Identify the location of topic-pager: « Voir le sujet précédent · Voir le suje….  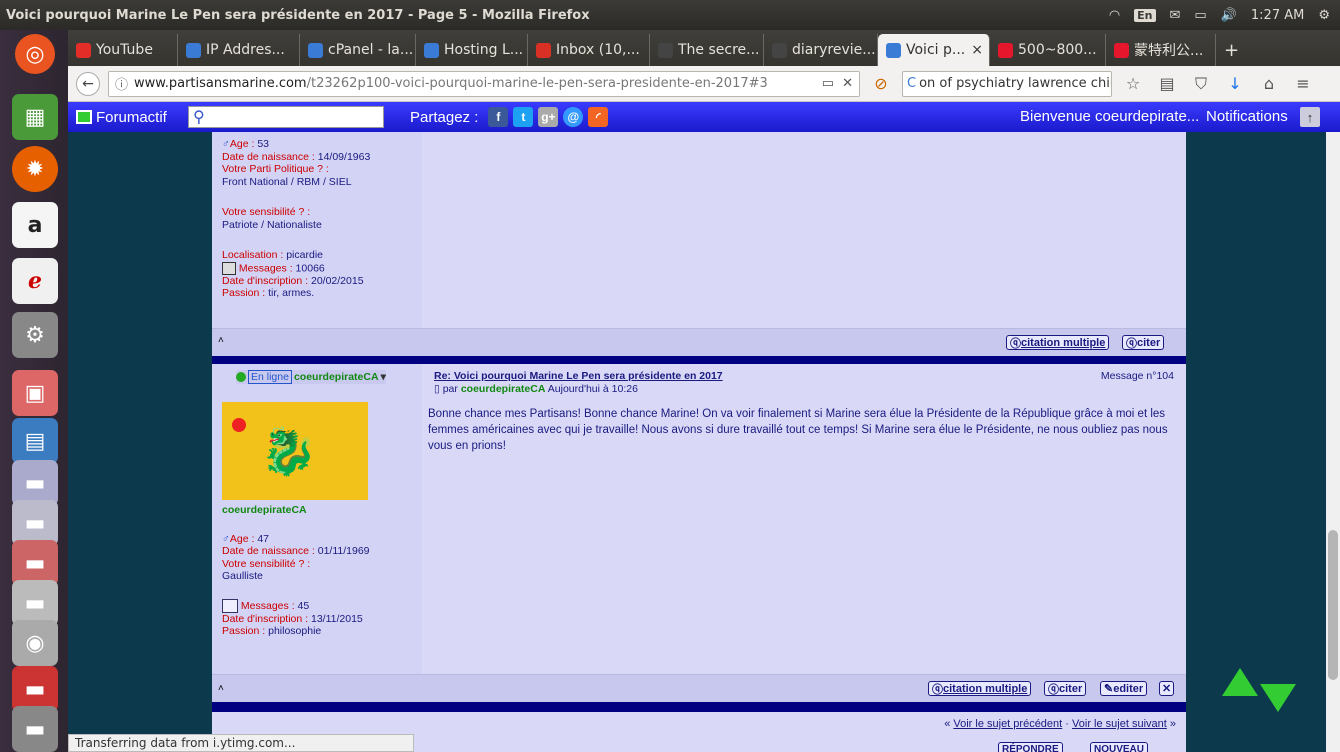
(1060, 724).